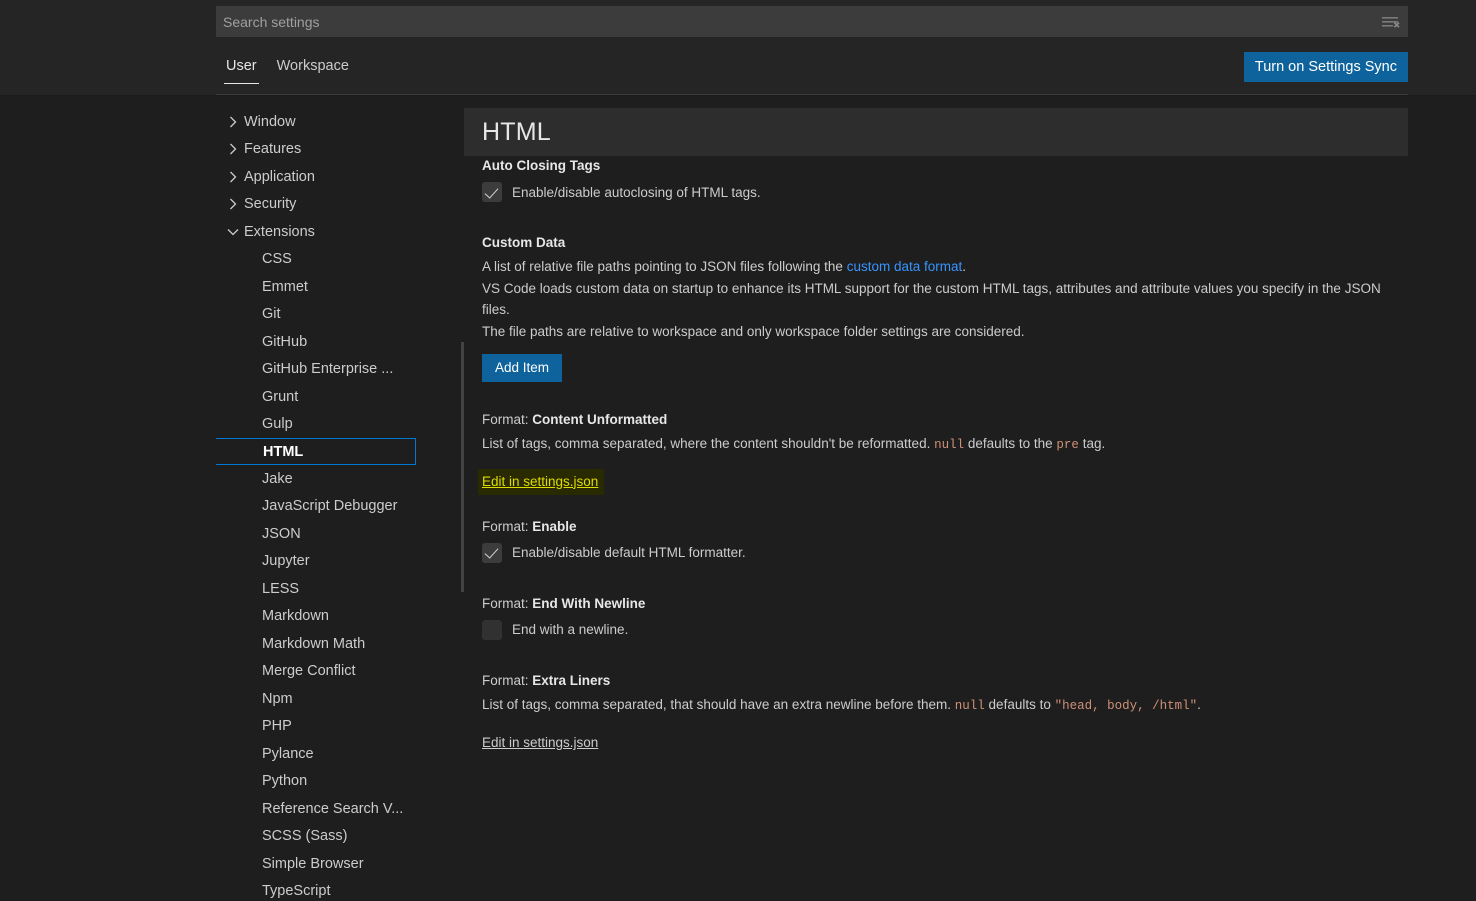 Image resolution: width=1476 pixels, height=901 pixels. Describe the element at coordinates (296, 891) in the screenshot. I see `toc-item-label: TypeScript` at that location.